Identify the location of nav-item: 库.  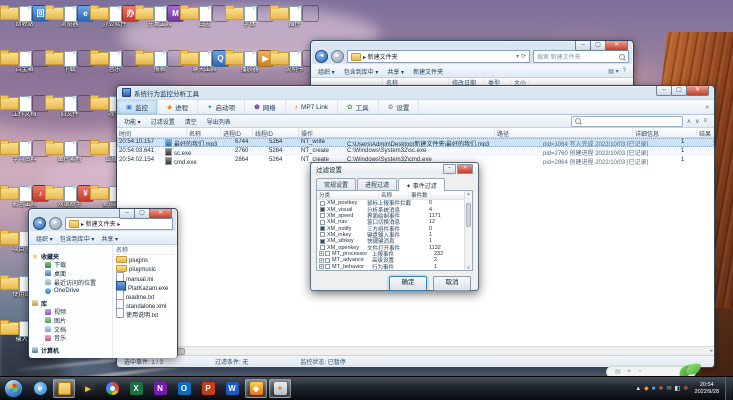
(72, 303).